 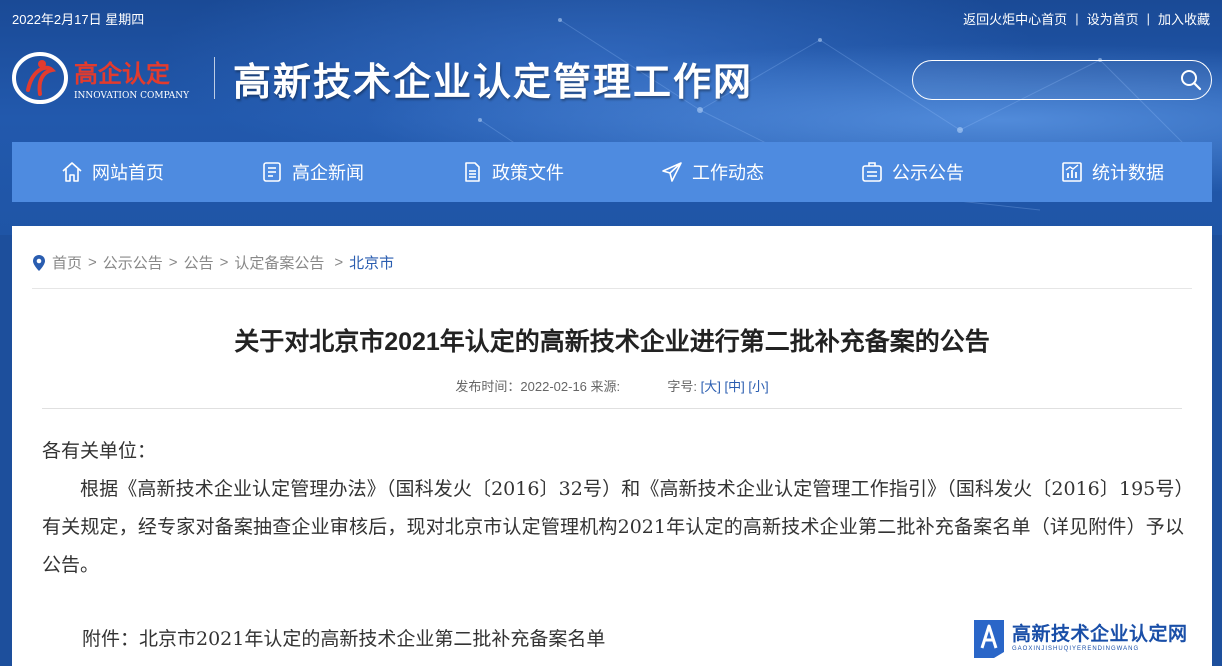 I want to click on brand: 高企认定 INNOVATION COMPANY 高新技术企业认定管理工作网, so click(x=382, y=78).